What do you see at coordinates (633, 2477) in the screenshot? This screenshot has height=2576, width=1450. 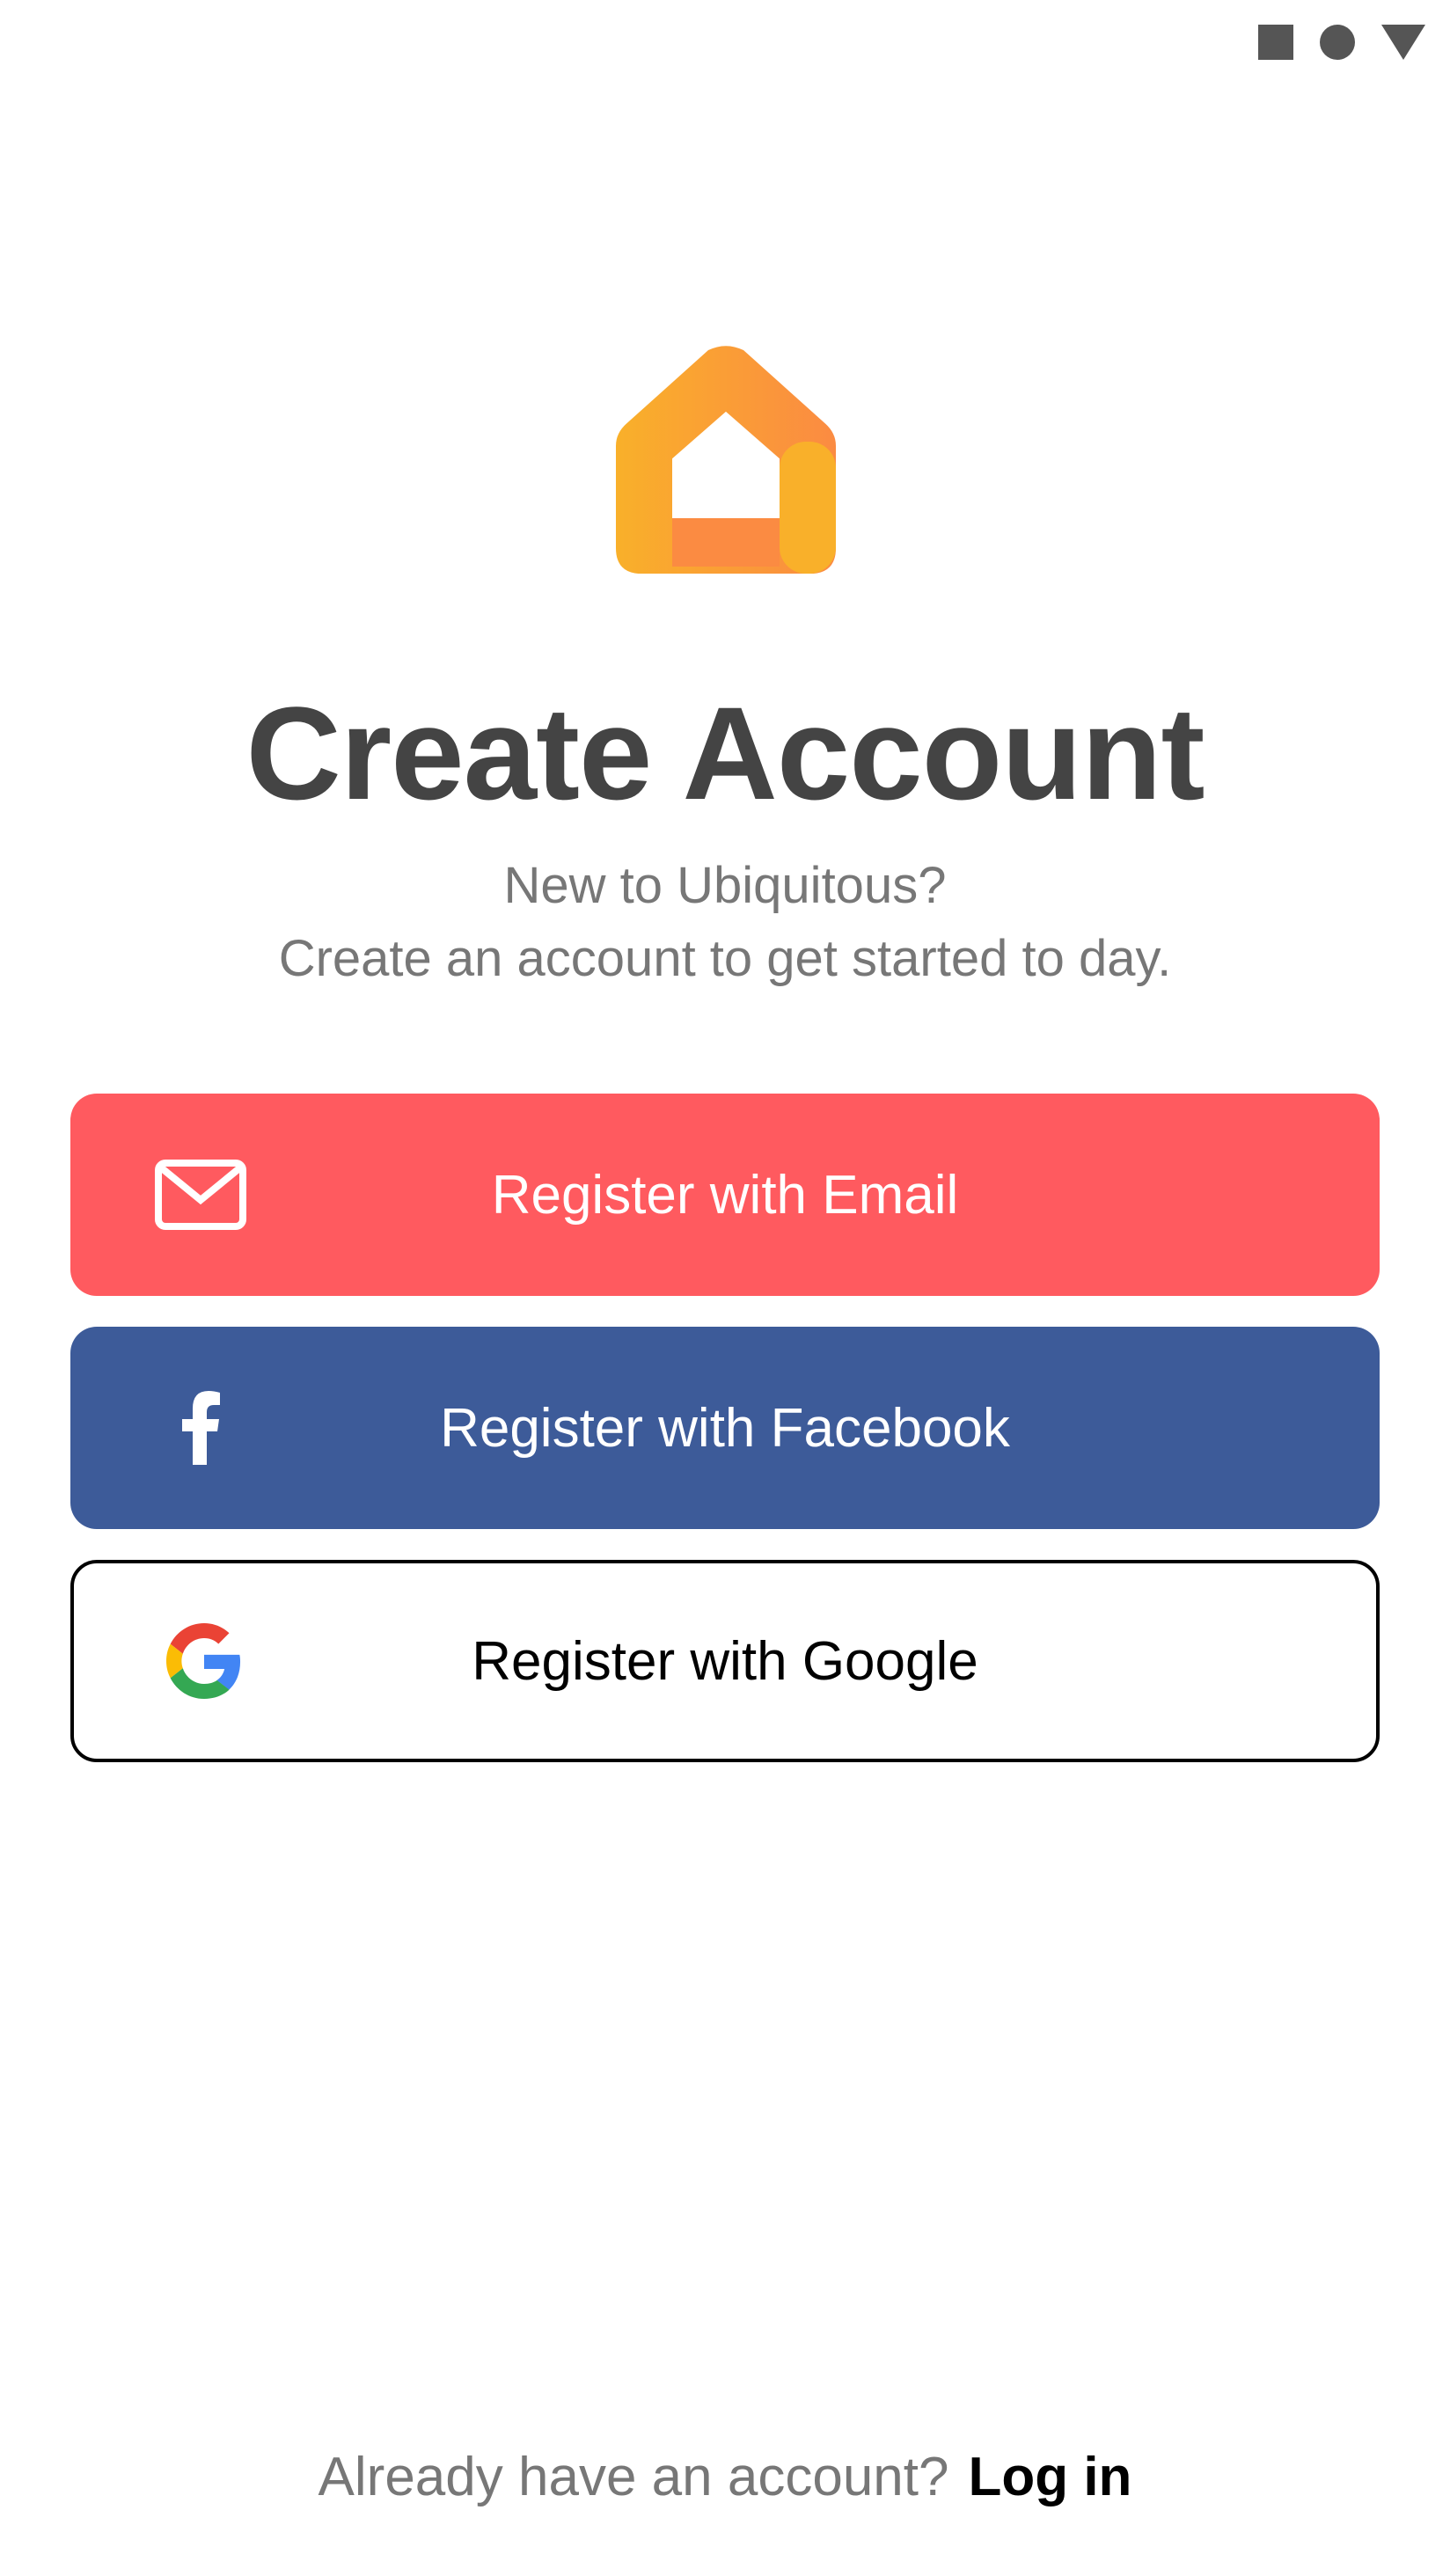 I see `login-prompt: Already have an account?` at bounding box center [633, 2477].